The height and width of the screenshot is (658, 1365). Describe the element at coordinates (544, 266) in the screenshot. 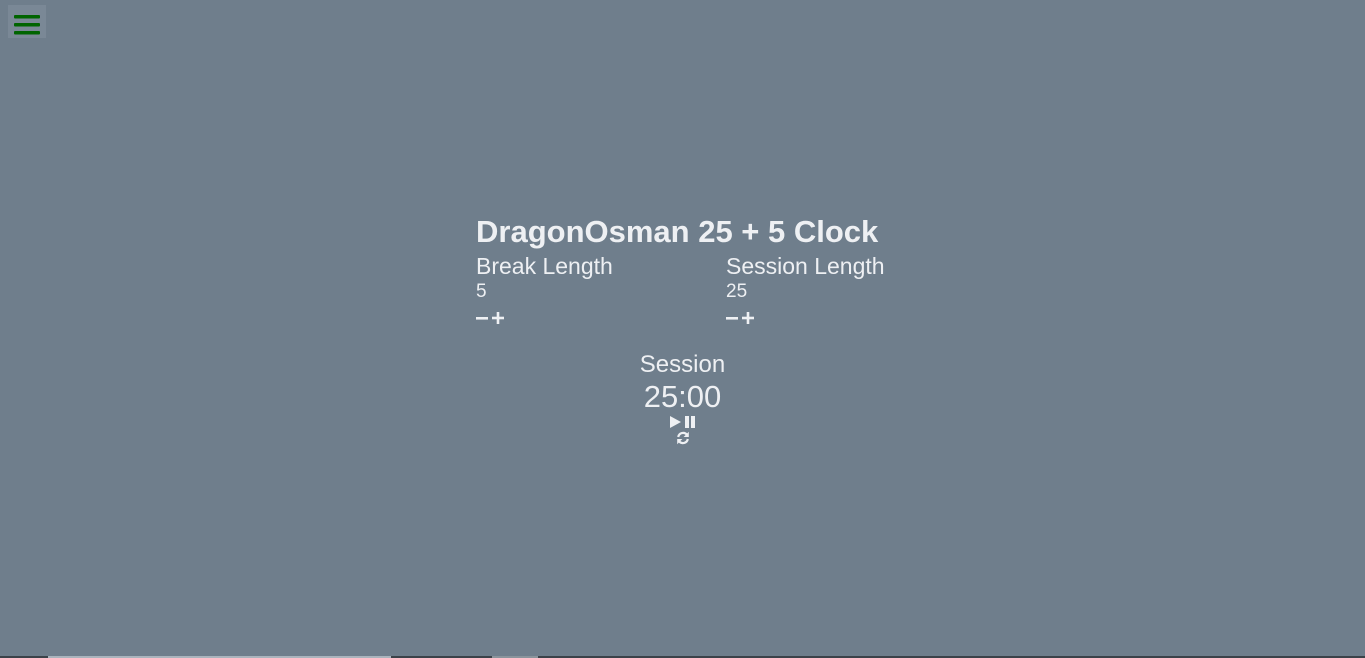

I see `break-label: Break Length` at that location.